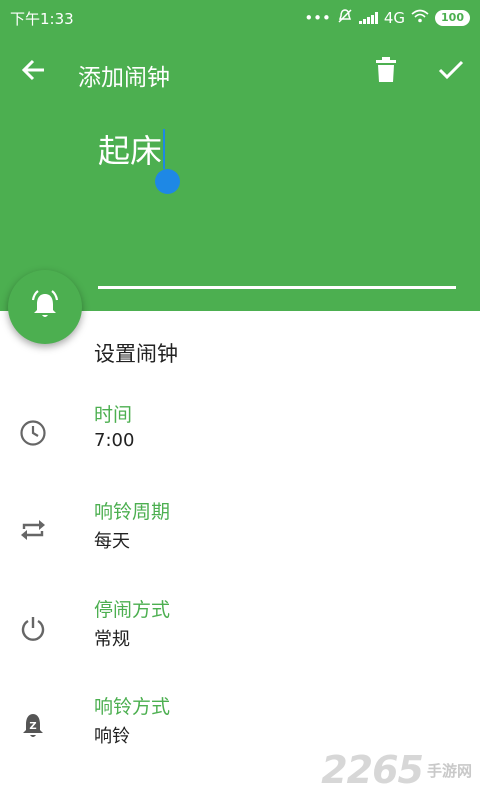 The height and width of the screenshot is (800, 480). Describe the element at coordinates (317, 18) in the screenshot. I see `notification-dots: •••` at that location.